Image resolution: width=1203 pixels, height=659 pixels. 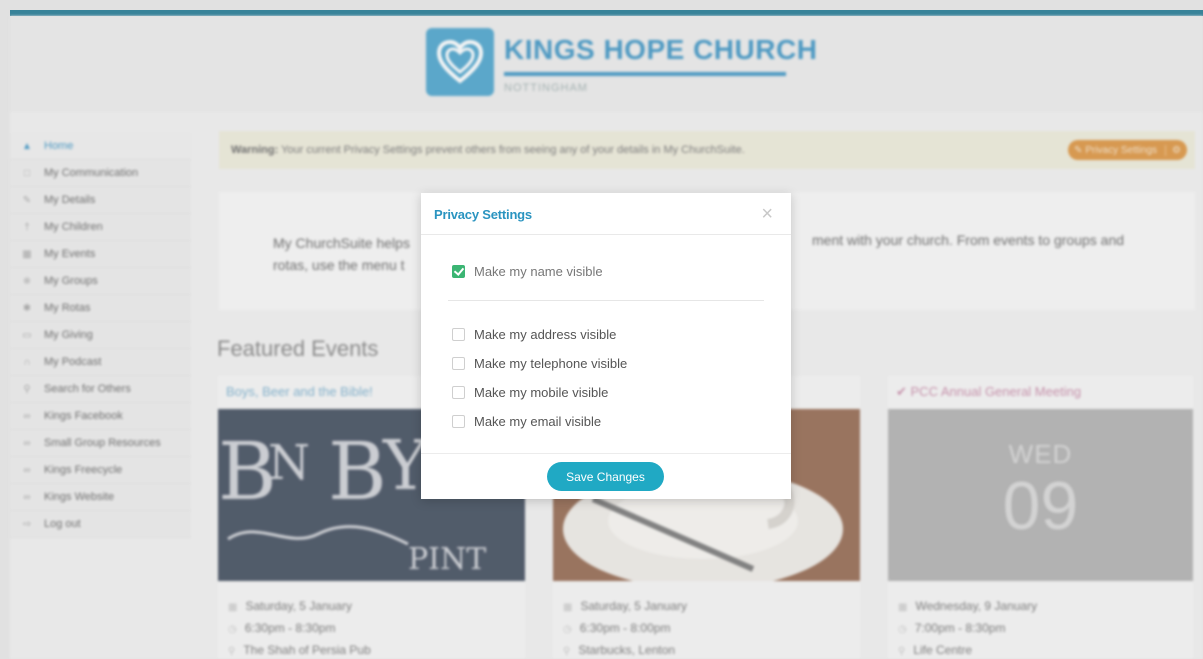 What do you see at coordinates (767, 214) in the screenshot?
I see `close-icon: ×` at bounding box center [767, 214].